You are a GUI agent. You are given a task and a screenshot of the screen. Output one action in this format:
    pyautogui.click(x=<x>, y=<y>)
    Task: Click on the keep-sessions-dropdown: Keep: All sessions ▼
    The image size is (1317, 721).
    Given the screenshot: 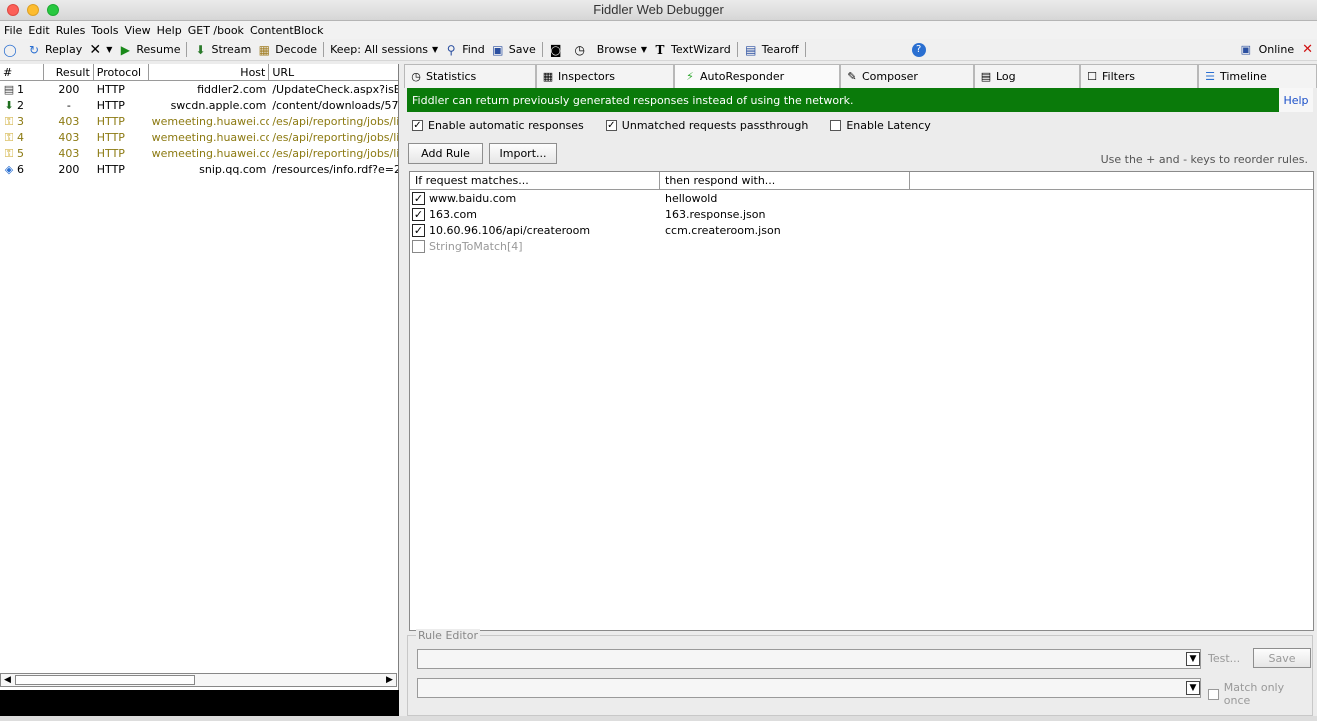 What is the action you would take?
    pyautogui.click(x=384, y=50)
    